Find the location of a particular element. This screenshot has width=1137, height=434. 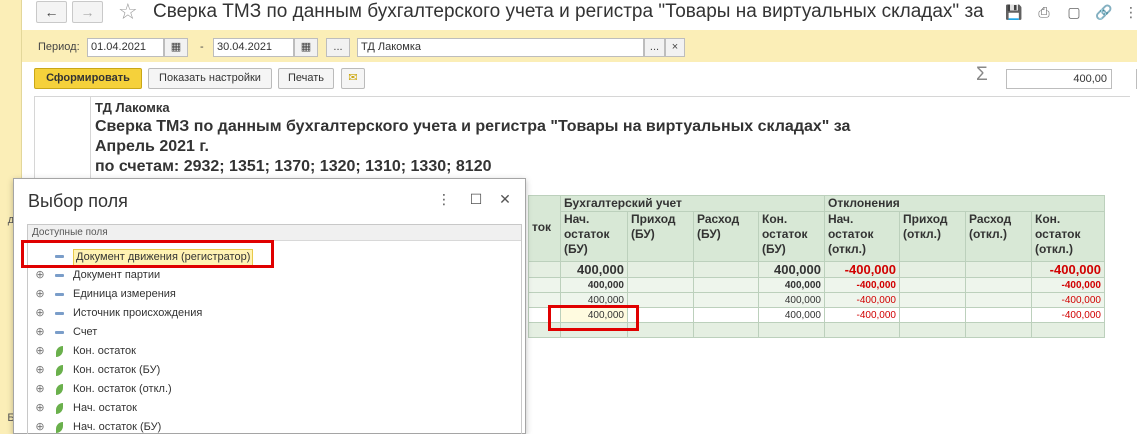

calendar-from-button: ▦ is located at coordinates (176, 47).